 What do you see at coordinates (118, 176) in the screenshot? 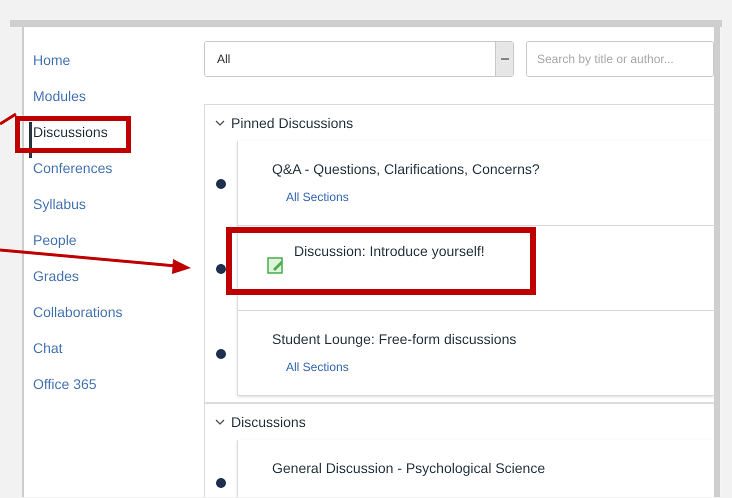
I see `sidebar-link: Conferences` at bounding box center [118, 176].